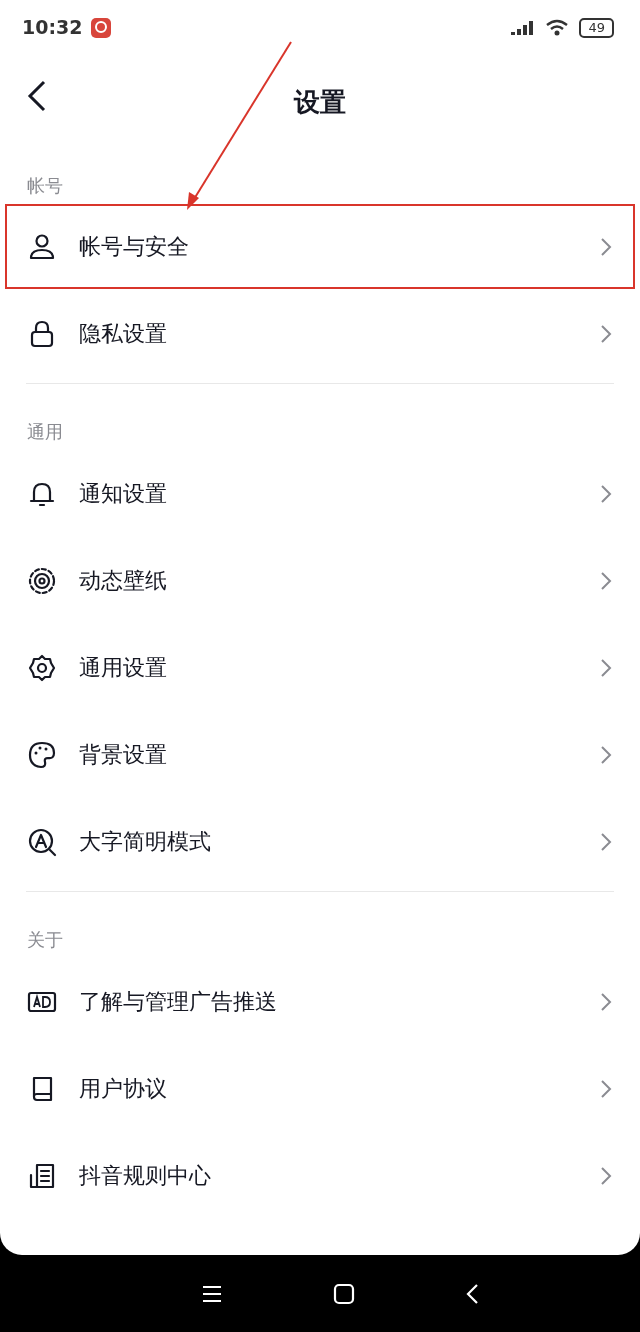 This screenshot has width=640, height=1332. Describe the element at coordinates (344, 1293) in the screenshot. I see `home-button` at that location.